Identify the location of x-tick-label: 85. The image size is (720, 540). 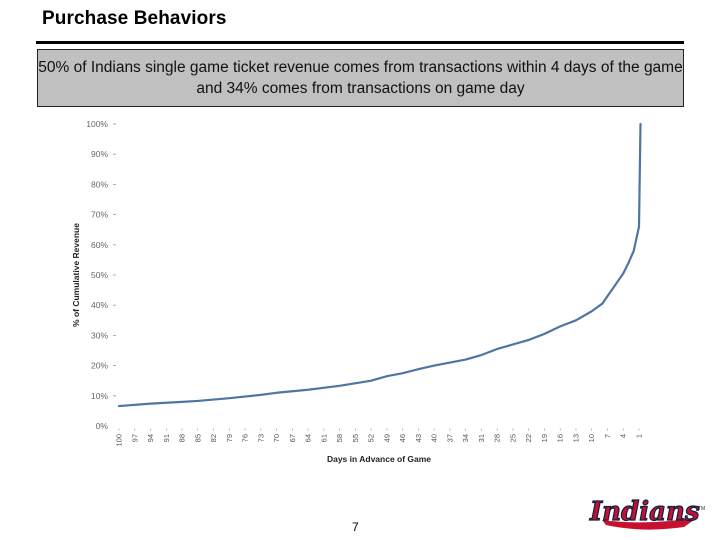
(197, 438).